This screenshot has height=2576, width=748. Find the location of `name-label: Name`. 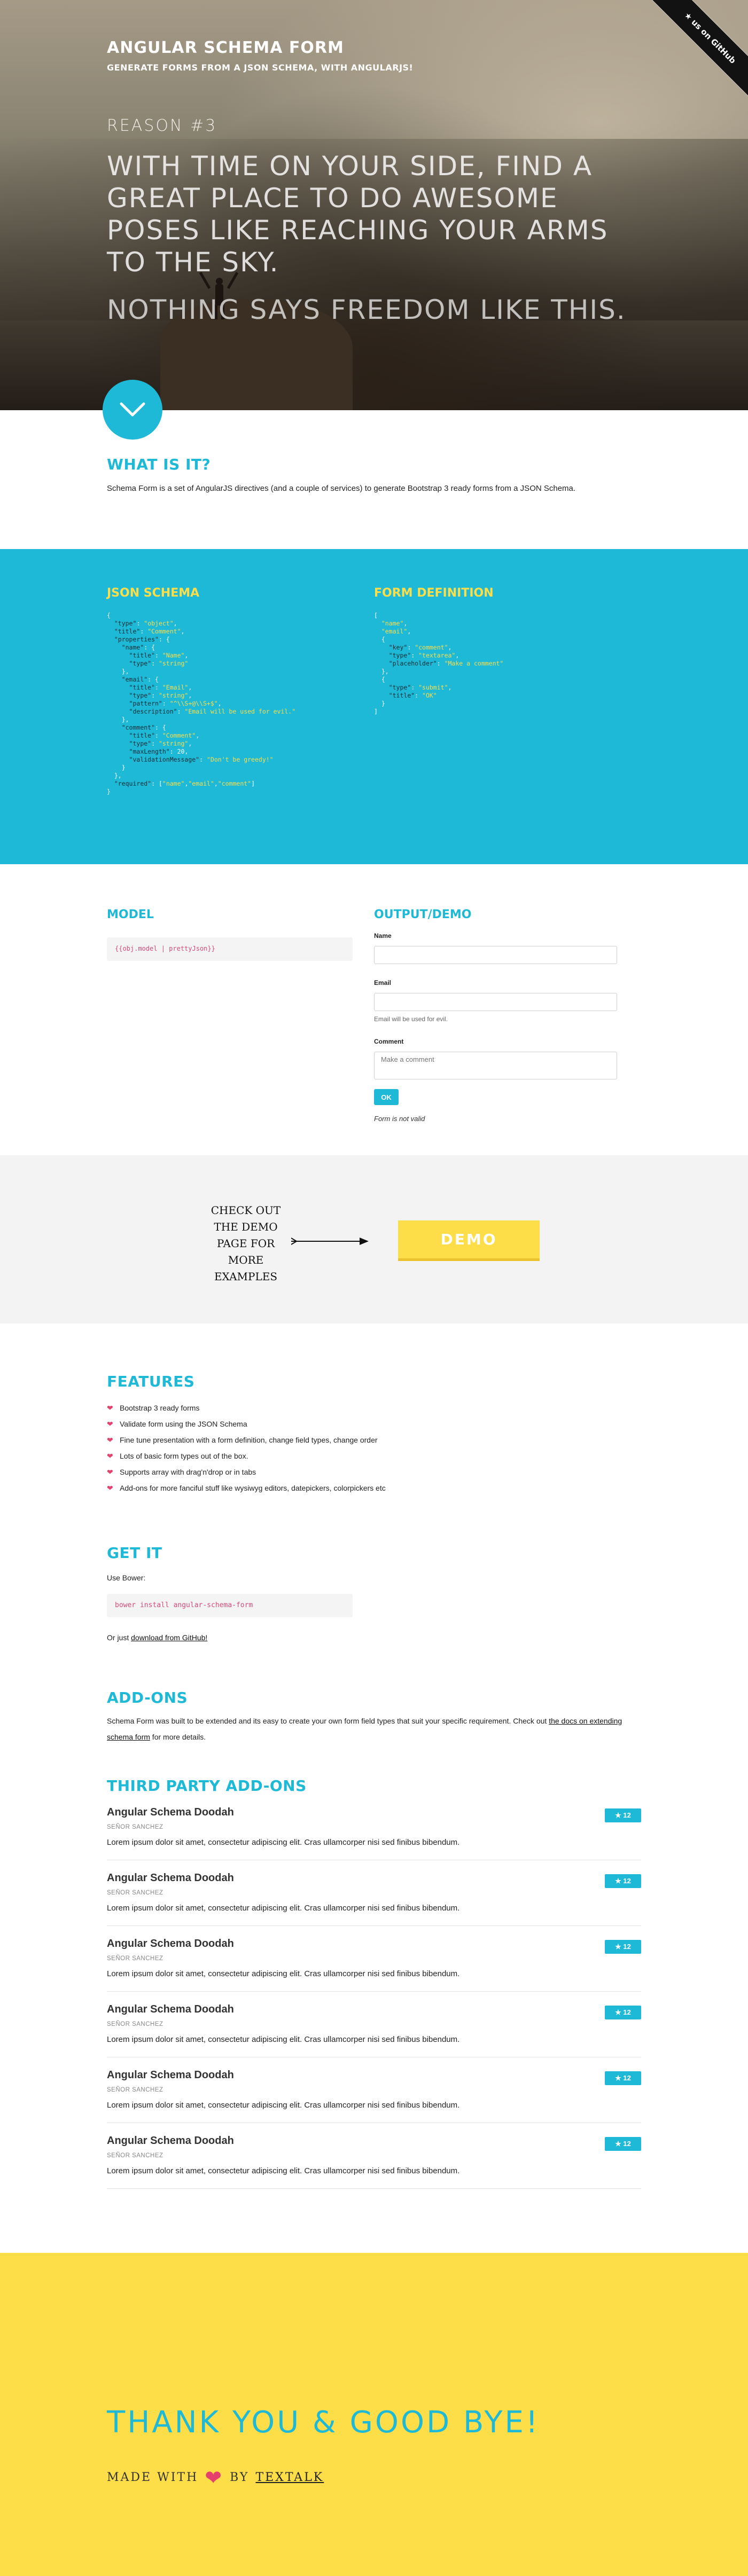

name-label: Name is located at coordinates (383, 935).